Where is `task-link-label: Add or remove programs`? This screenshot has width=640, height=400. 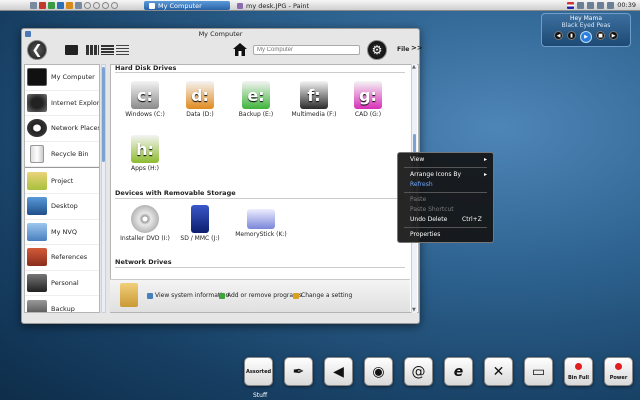
task-link-label: Add or remove programs is located at coordinates (264, 295).